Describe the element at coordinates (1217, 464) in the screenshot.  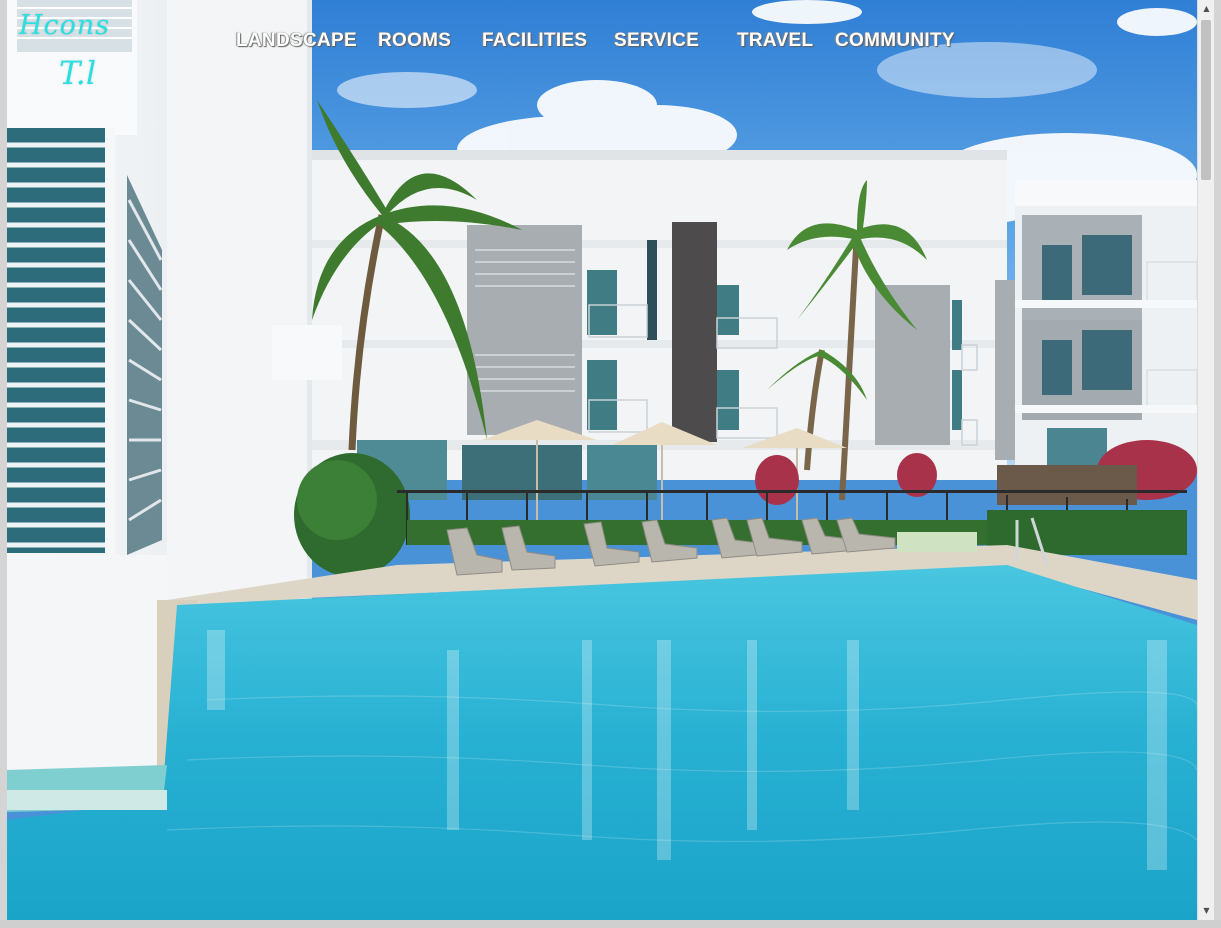
I see `window-frame-right` at that location.